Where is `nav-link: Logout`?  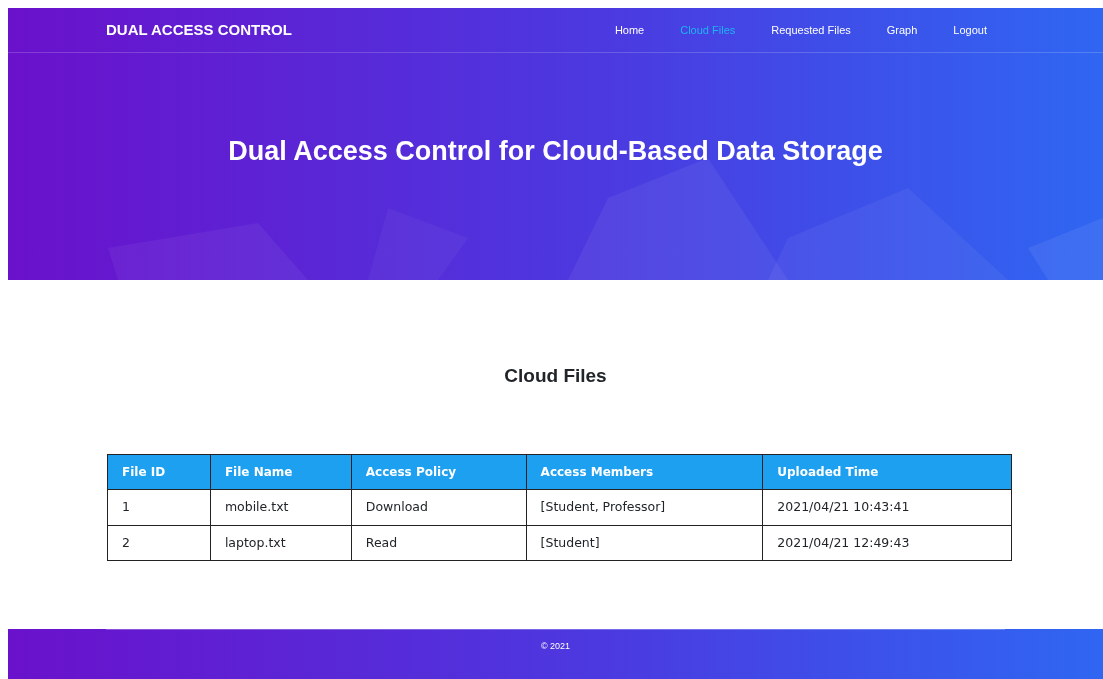
nav-link: Logout is located at coordinates (970, 30).